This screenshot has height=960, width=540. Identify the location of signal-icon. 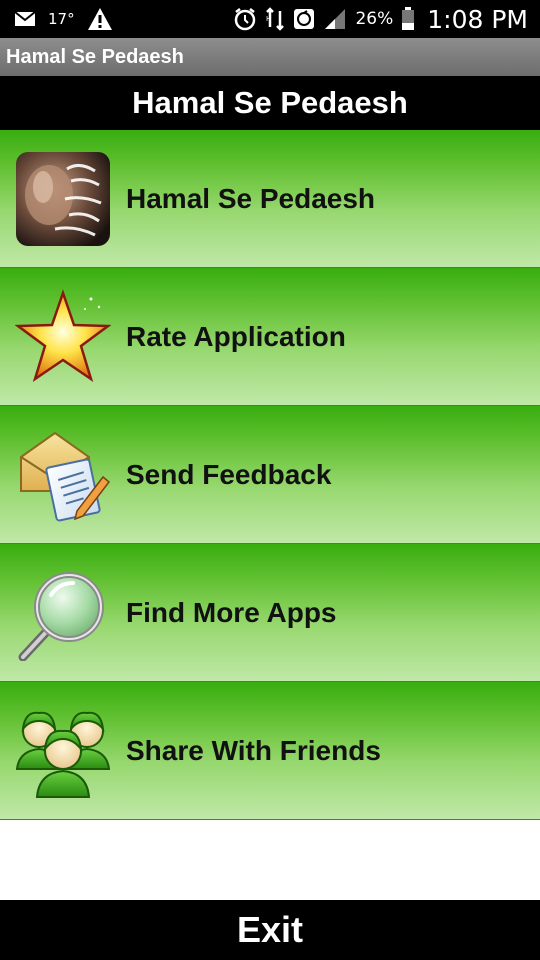
(335, 19).